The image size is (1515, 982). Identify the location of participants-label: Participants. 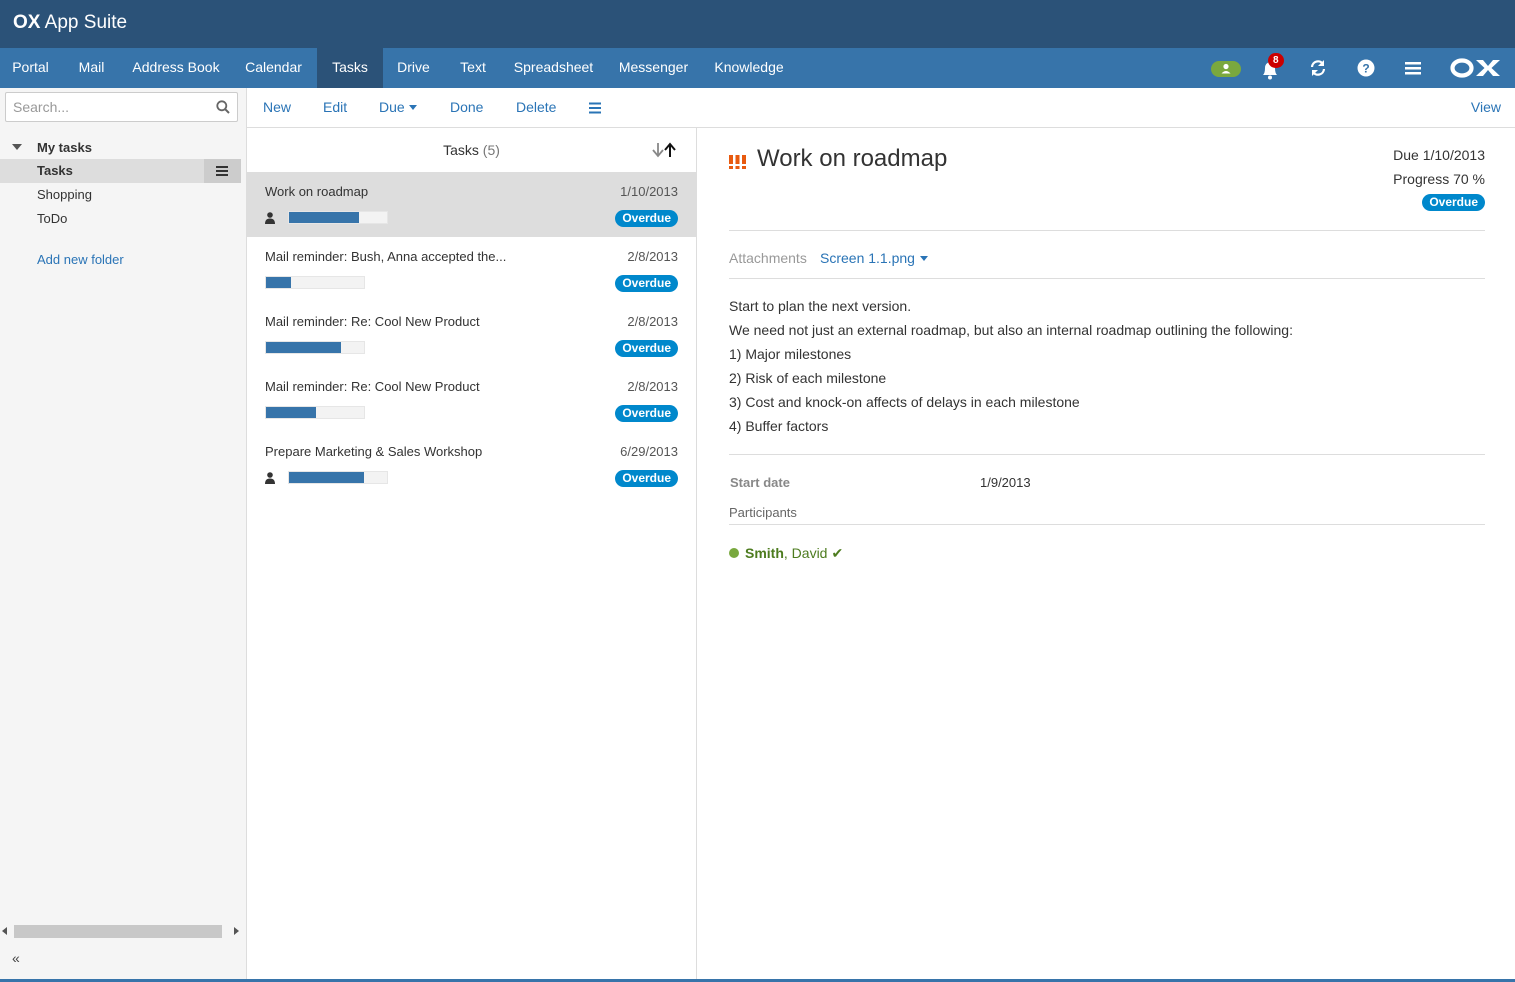
(763, 512).